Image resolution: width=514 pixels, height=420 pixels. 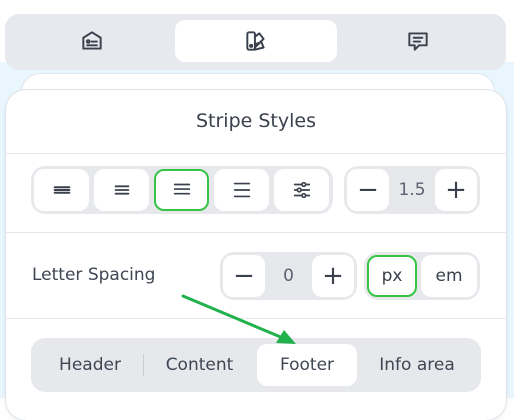 I want to click on line-height-stepper: − 1.5 +, so click(x=412, y=190).